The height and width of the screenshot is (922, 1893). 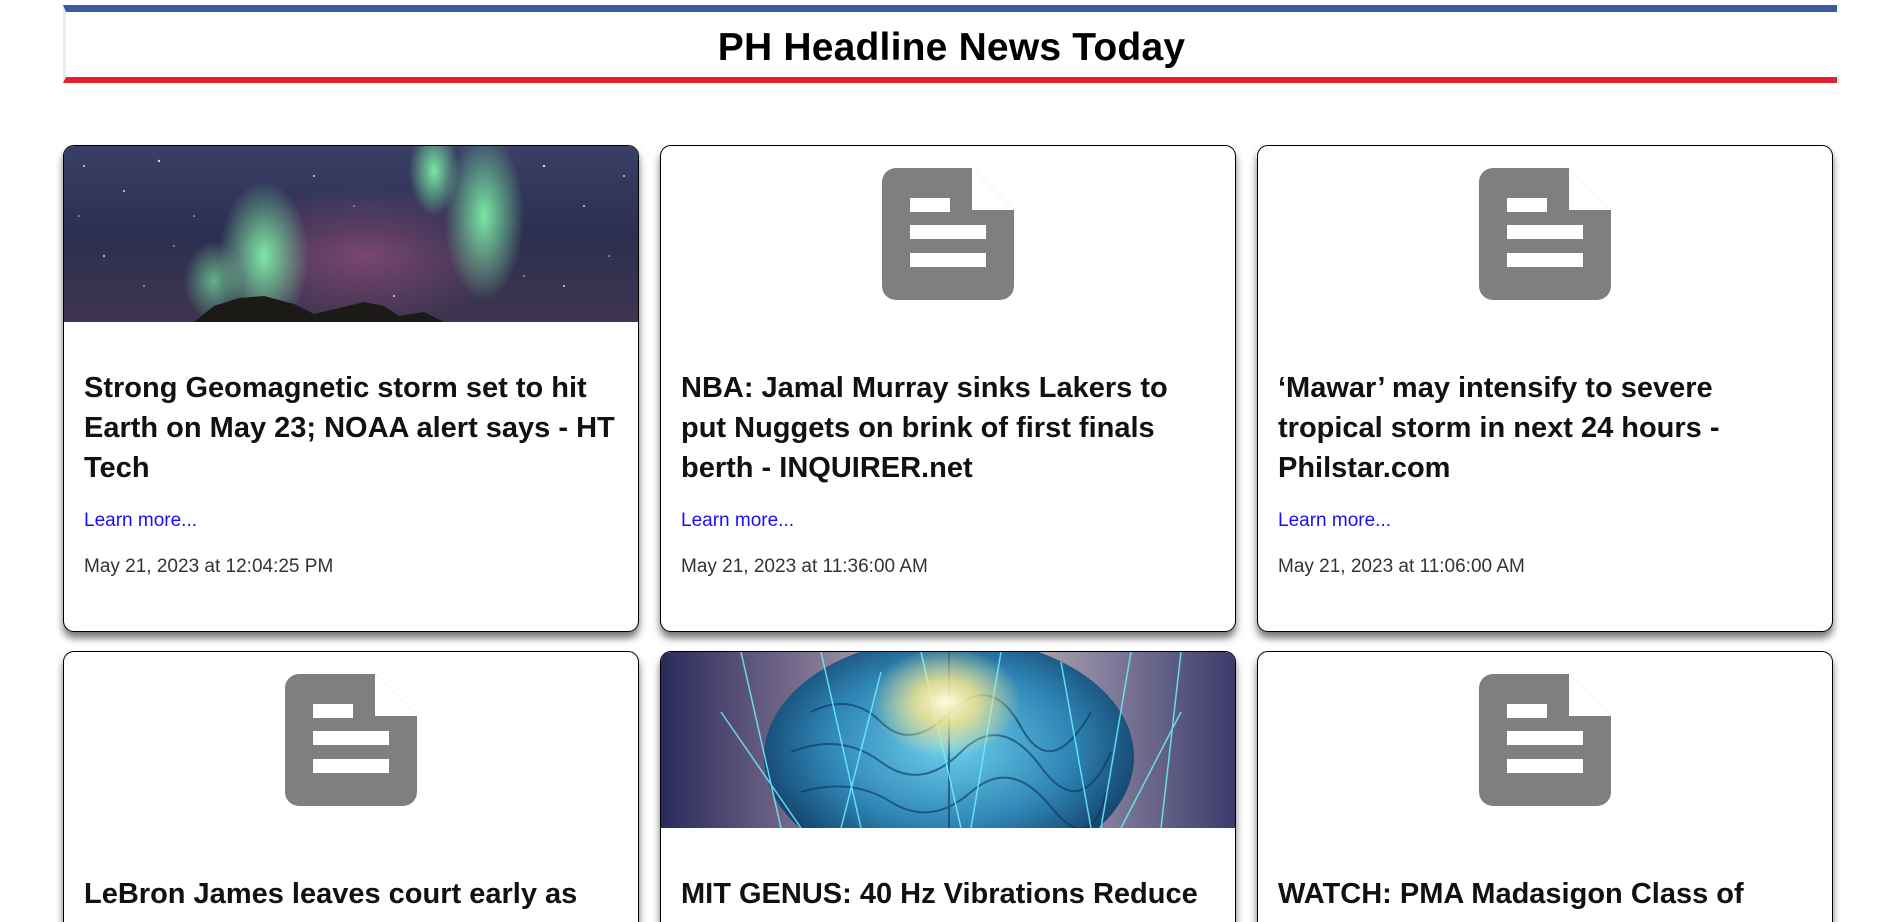 I want to click on article-date: May 21, 2023 at 11:06:00 AM, so click(x=1401, y=566).